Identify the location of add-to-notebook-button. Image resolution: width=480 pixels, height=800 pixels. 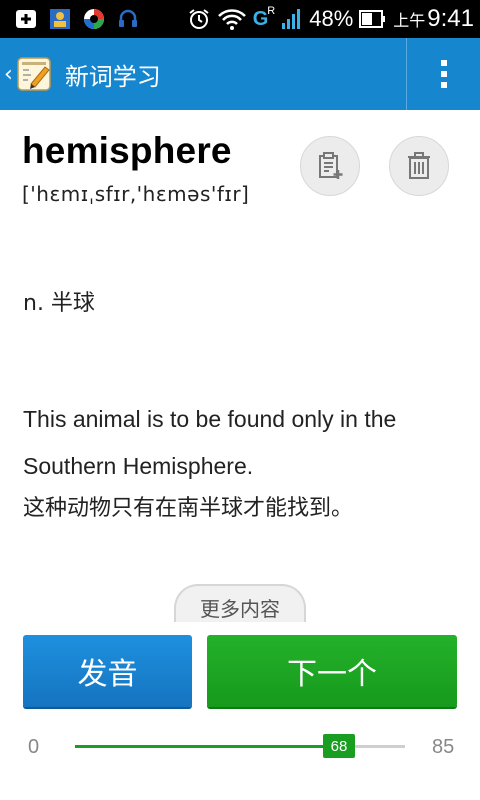
(330, 166).